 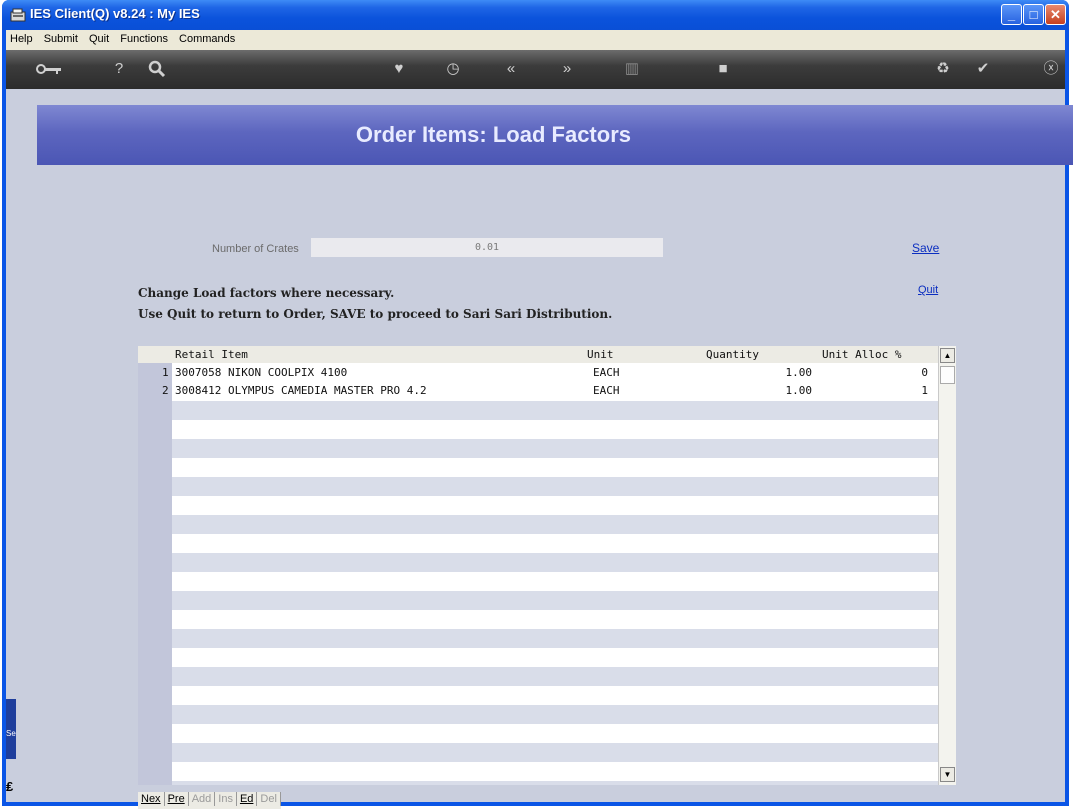 I want to click on cell-item: 3007058 NIKON COOLPIX 4100, so click(x=261, y=372).